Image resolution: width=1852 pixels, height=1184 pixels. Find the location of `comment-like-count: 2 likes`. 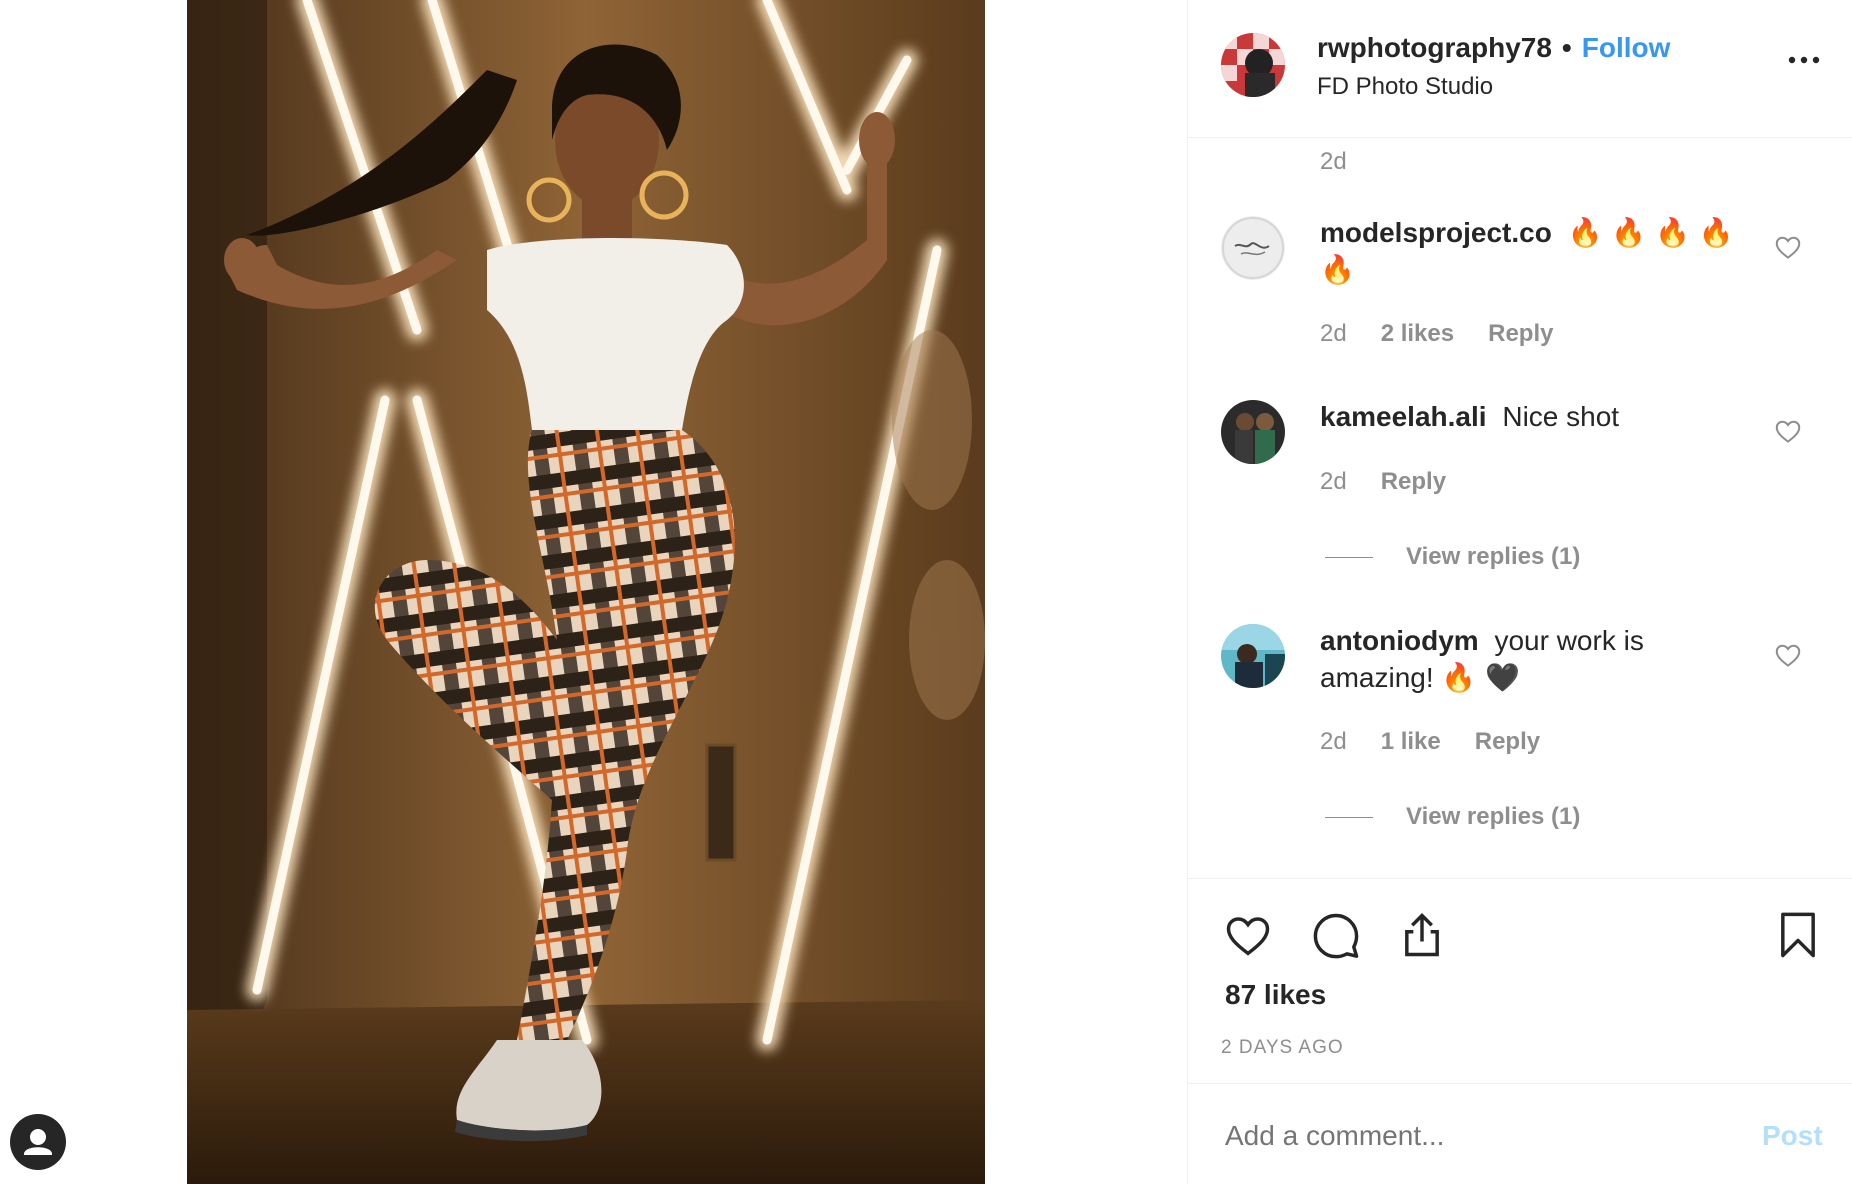

comment-like-count: 2 likes is located at coordinates (1417, 333).